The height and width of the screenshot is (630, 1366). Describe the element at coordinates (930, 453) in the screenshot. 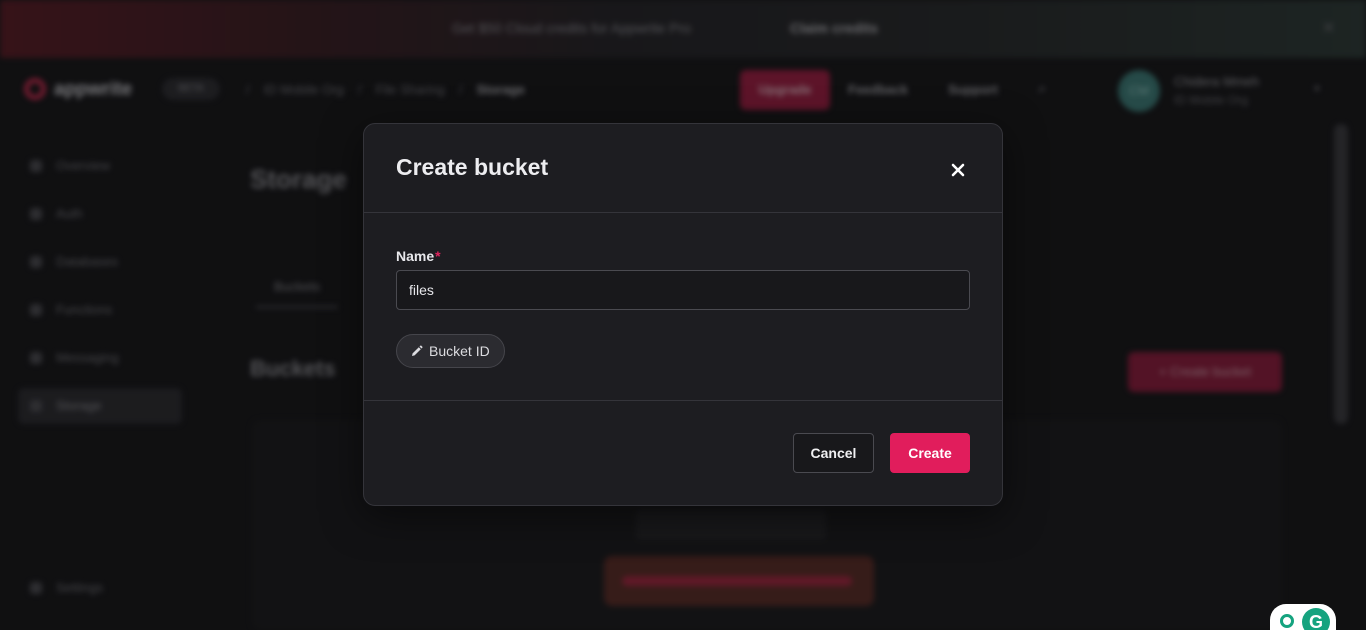

I see `create-button: Create` at that location.